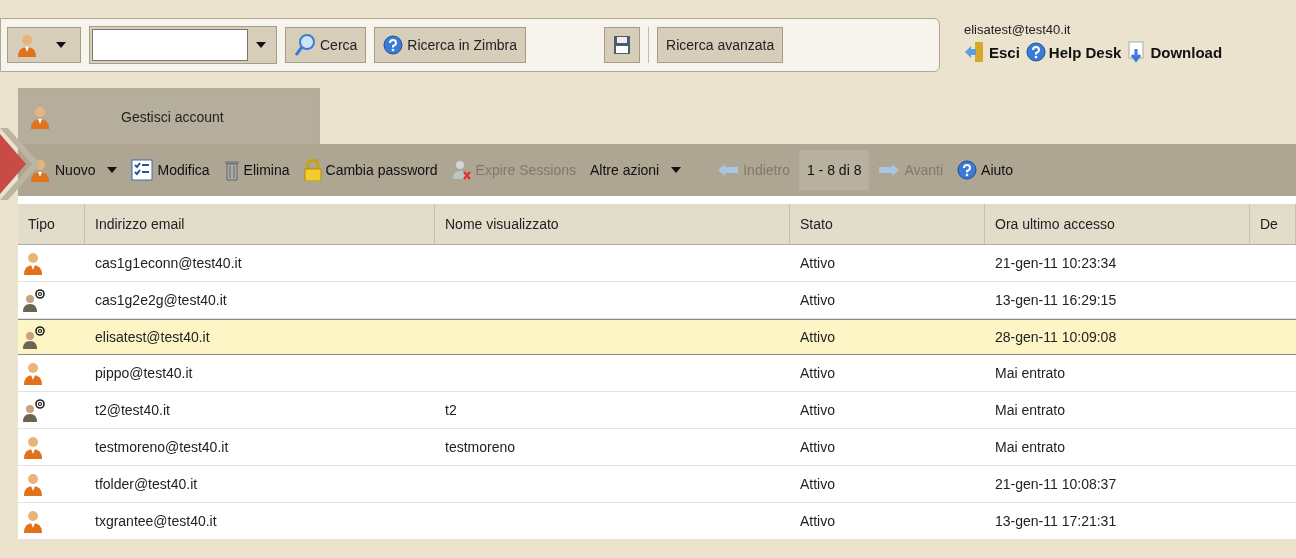 The height and width of the screenshot is (558, 1296). What do you see at coordinates (889, 170) in the screenshot?
I see `right-arrow-icon` at bounding box center [889, 170].